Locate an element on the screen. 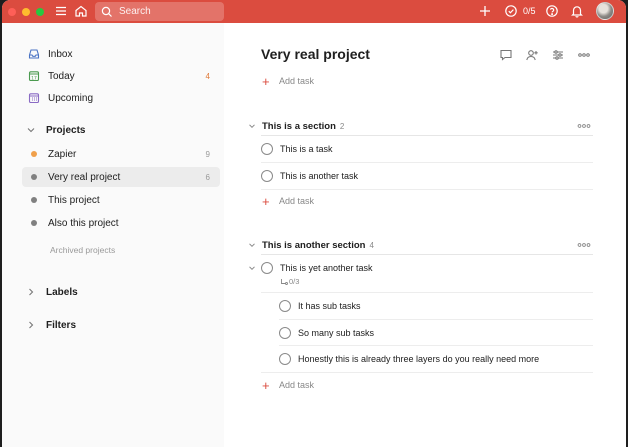 Image resolution: width=628 pixels, height=447 pixels. subtask-item: It has sub tasks is located at coordinates (320, 306).